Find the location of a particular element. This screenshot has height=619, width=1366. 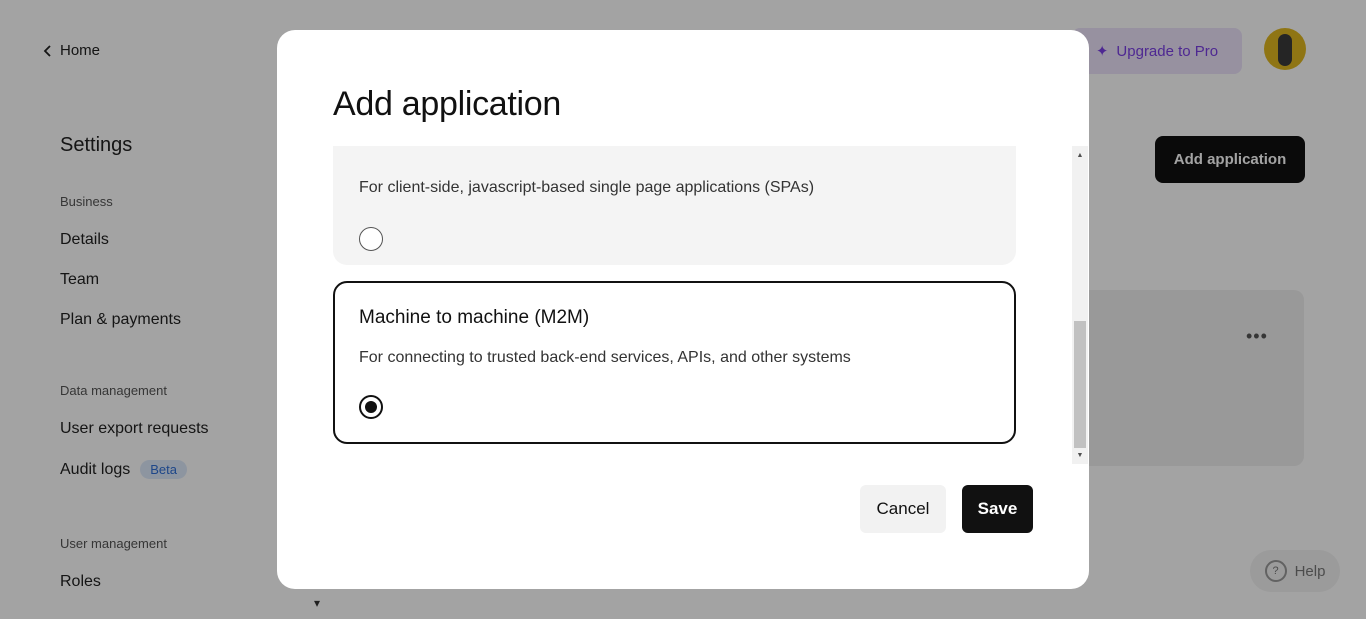

scrollbar-thumb is located at coordinates (1080, 384).